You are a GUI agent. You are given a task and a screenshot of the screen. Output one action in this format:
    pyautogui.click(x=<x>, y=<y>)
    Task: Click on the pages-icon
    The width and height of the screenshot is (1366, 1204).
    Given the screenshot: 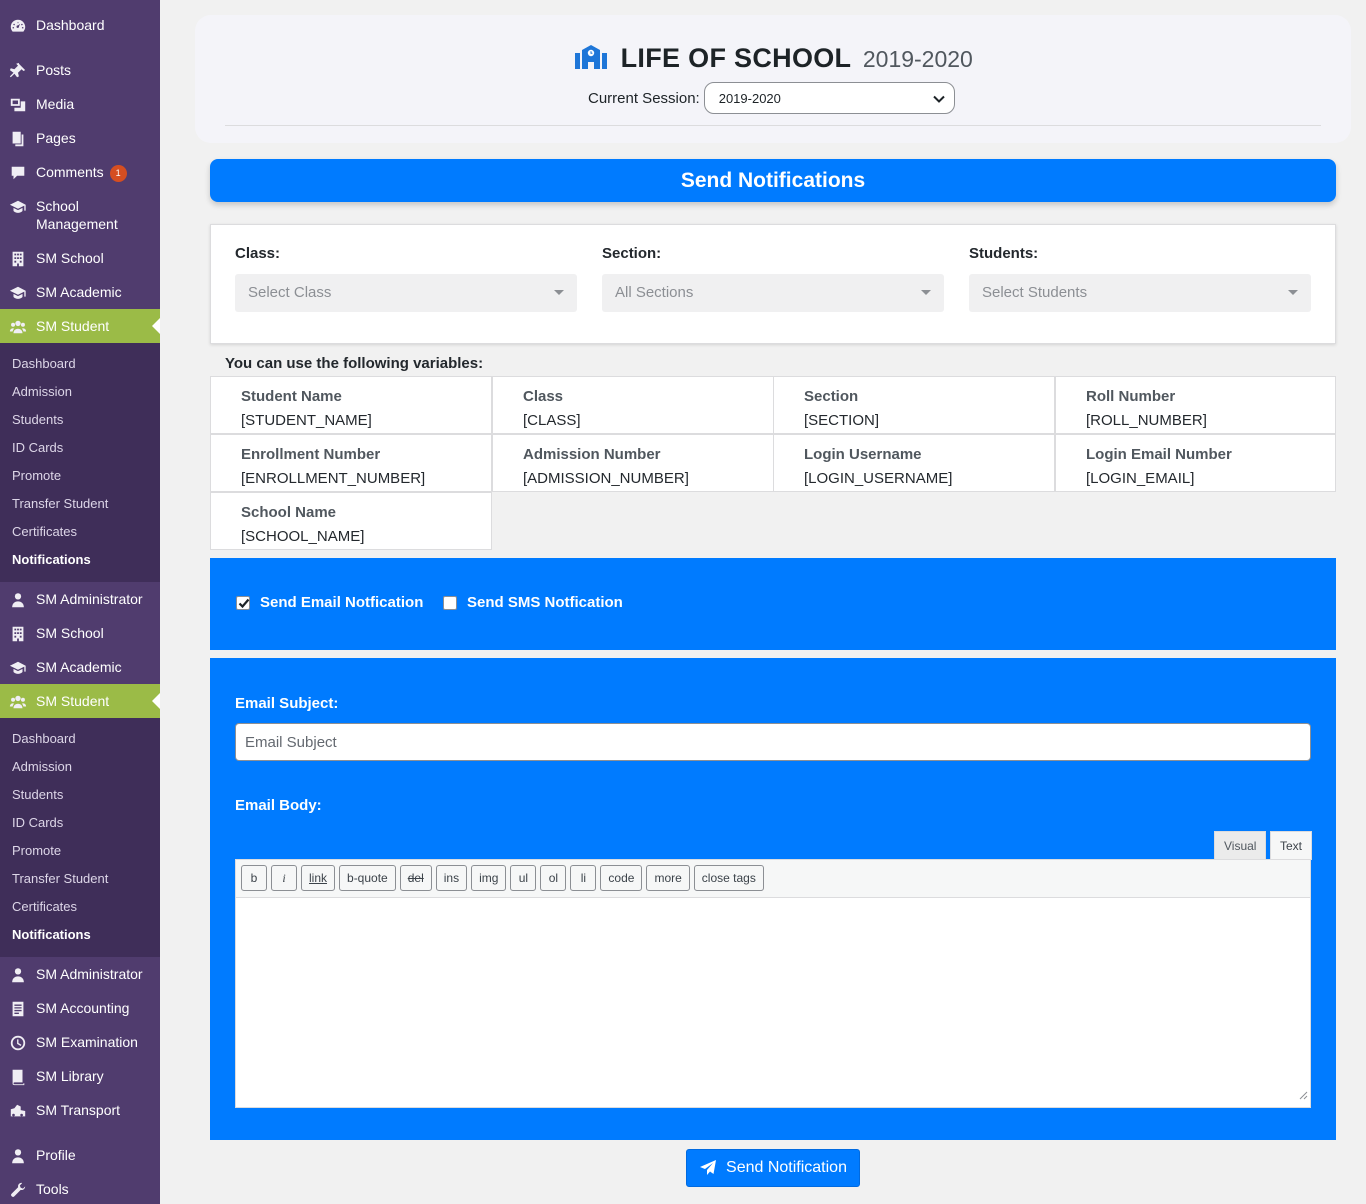 What is the action you would take?
    pyautogui.click(x=18, y=138)
    